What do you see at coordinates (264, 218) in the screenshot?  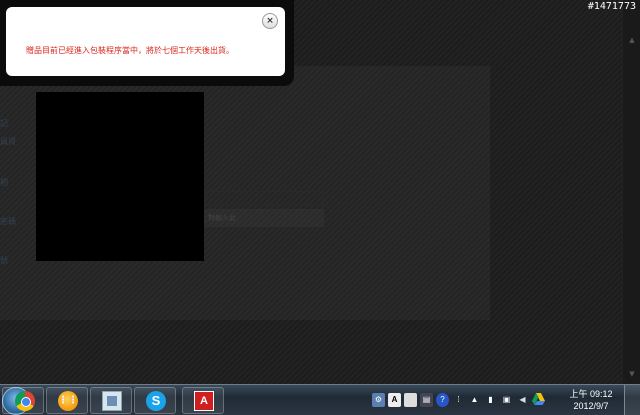 I see `dimmed-input-field: 對輸入此` at bounding box center [264, 218].